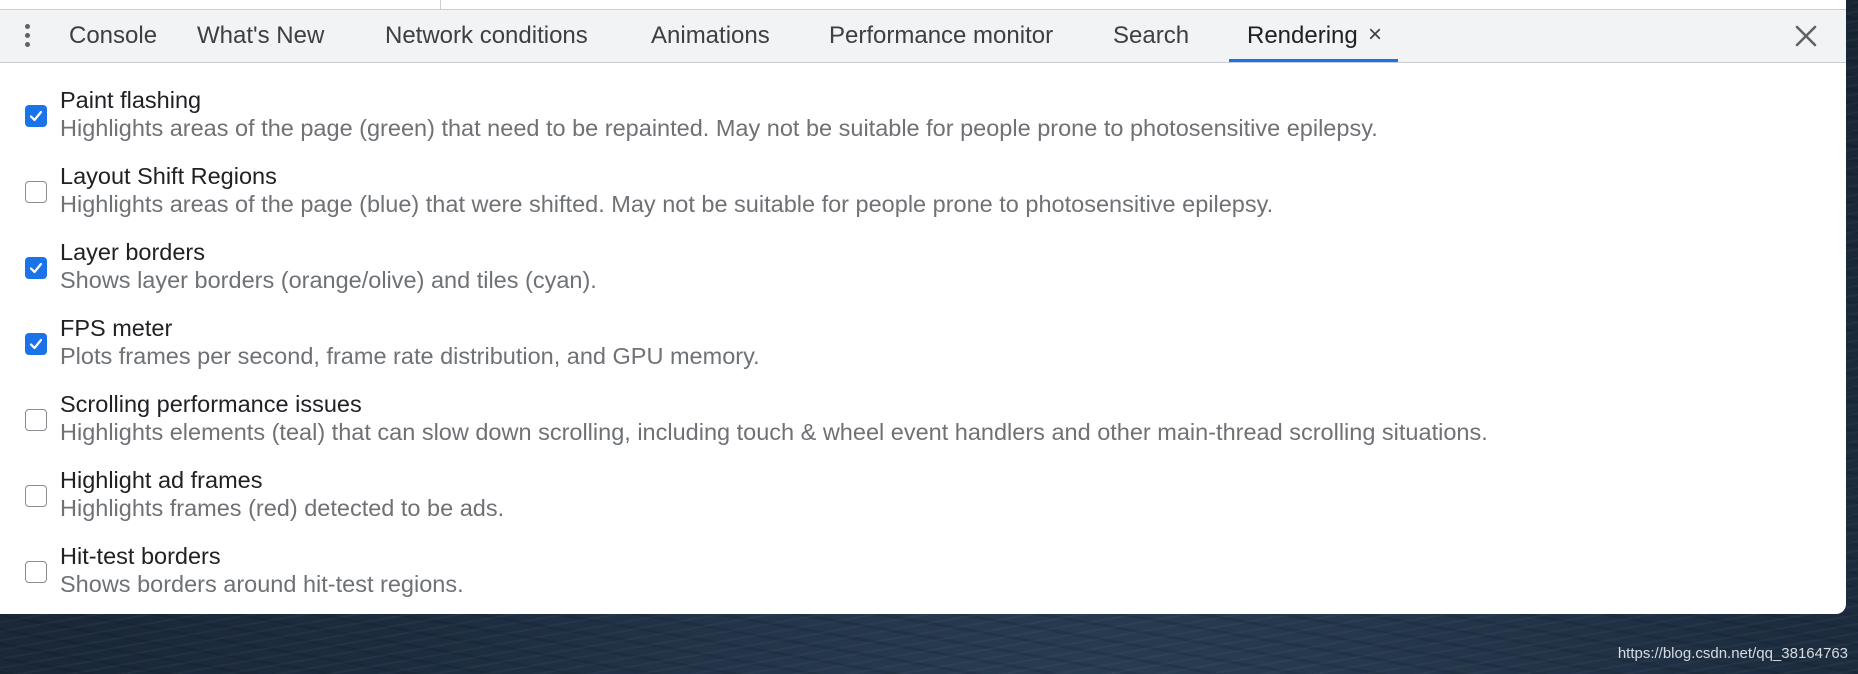 The width and height of the screenshot is (1858, 674). Describe the element at coordinates (1302, 35) in the screenshot. I see `tab-rendering-label: Rendering` at that location.